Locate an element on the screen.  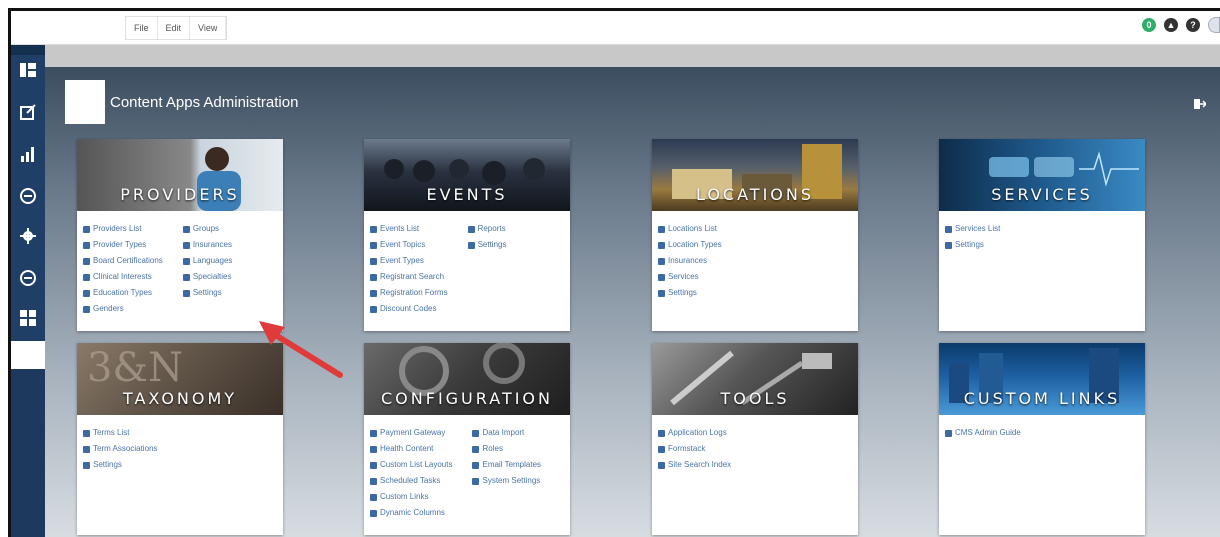
providers-title: PROVIDERS is located at coordinates (180, 194).